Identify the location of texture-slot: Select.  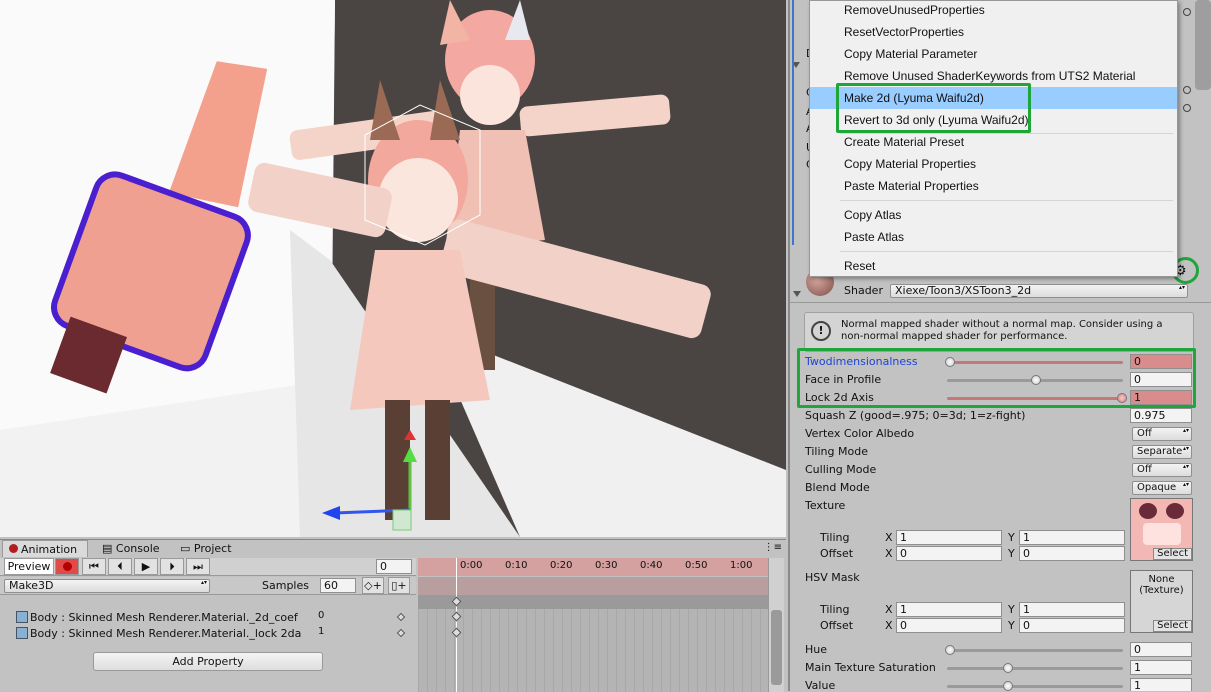
(1161, 529).